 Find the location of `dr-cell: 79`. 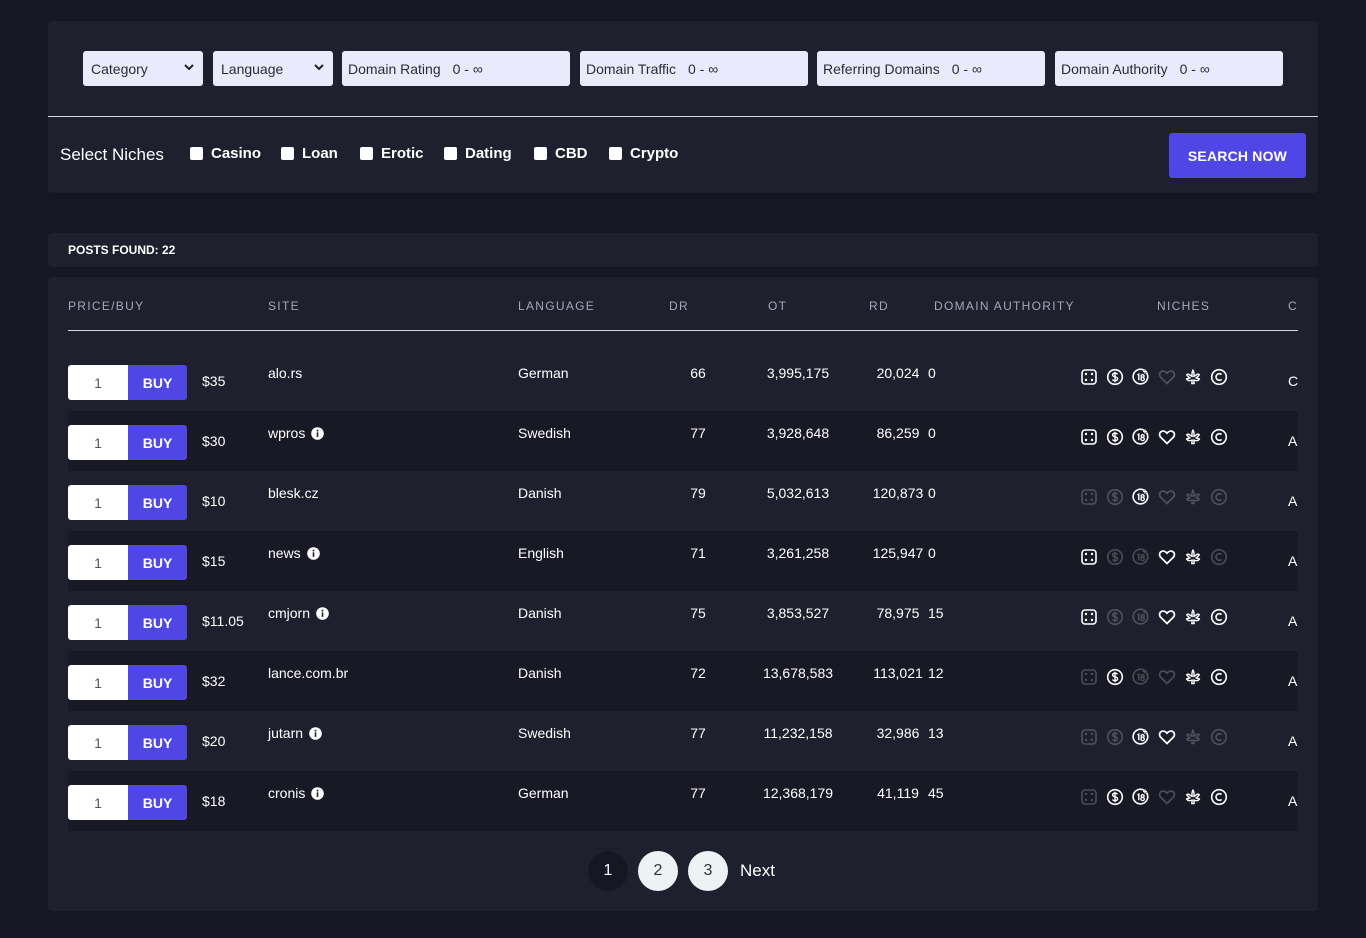

dr-cell: 79 is located at coordinates (698, 493).